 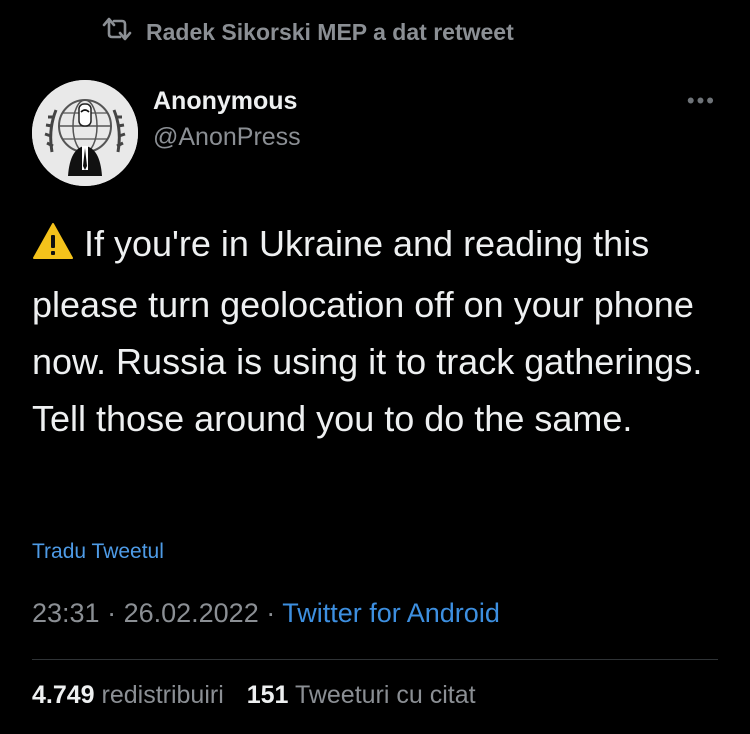 I want to click on tweet-date: 26.02.2022, so click(x=191, y=613).